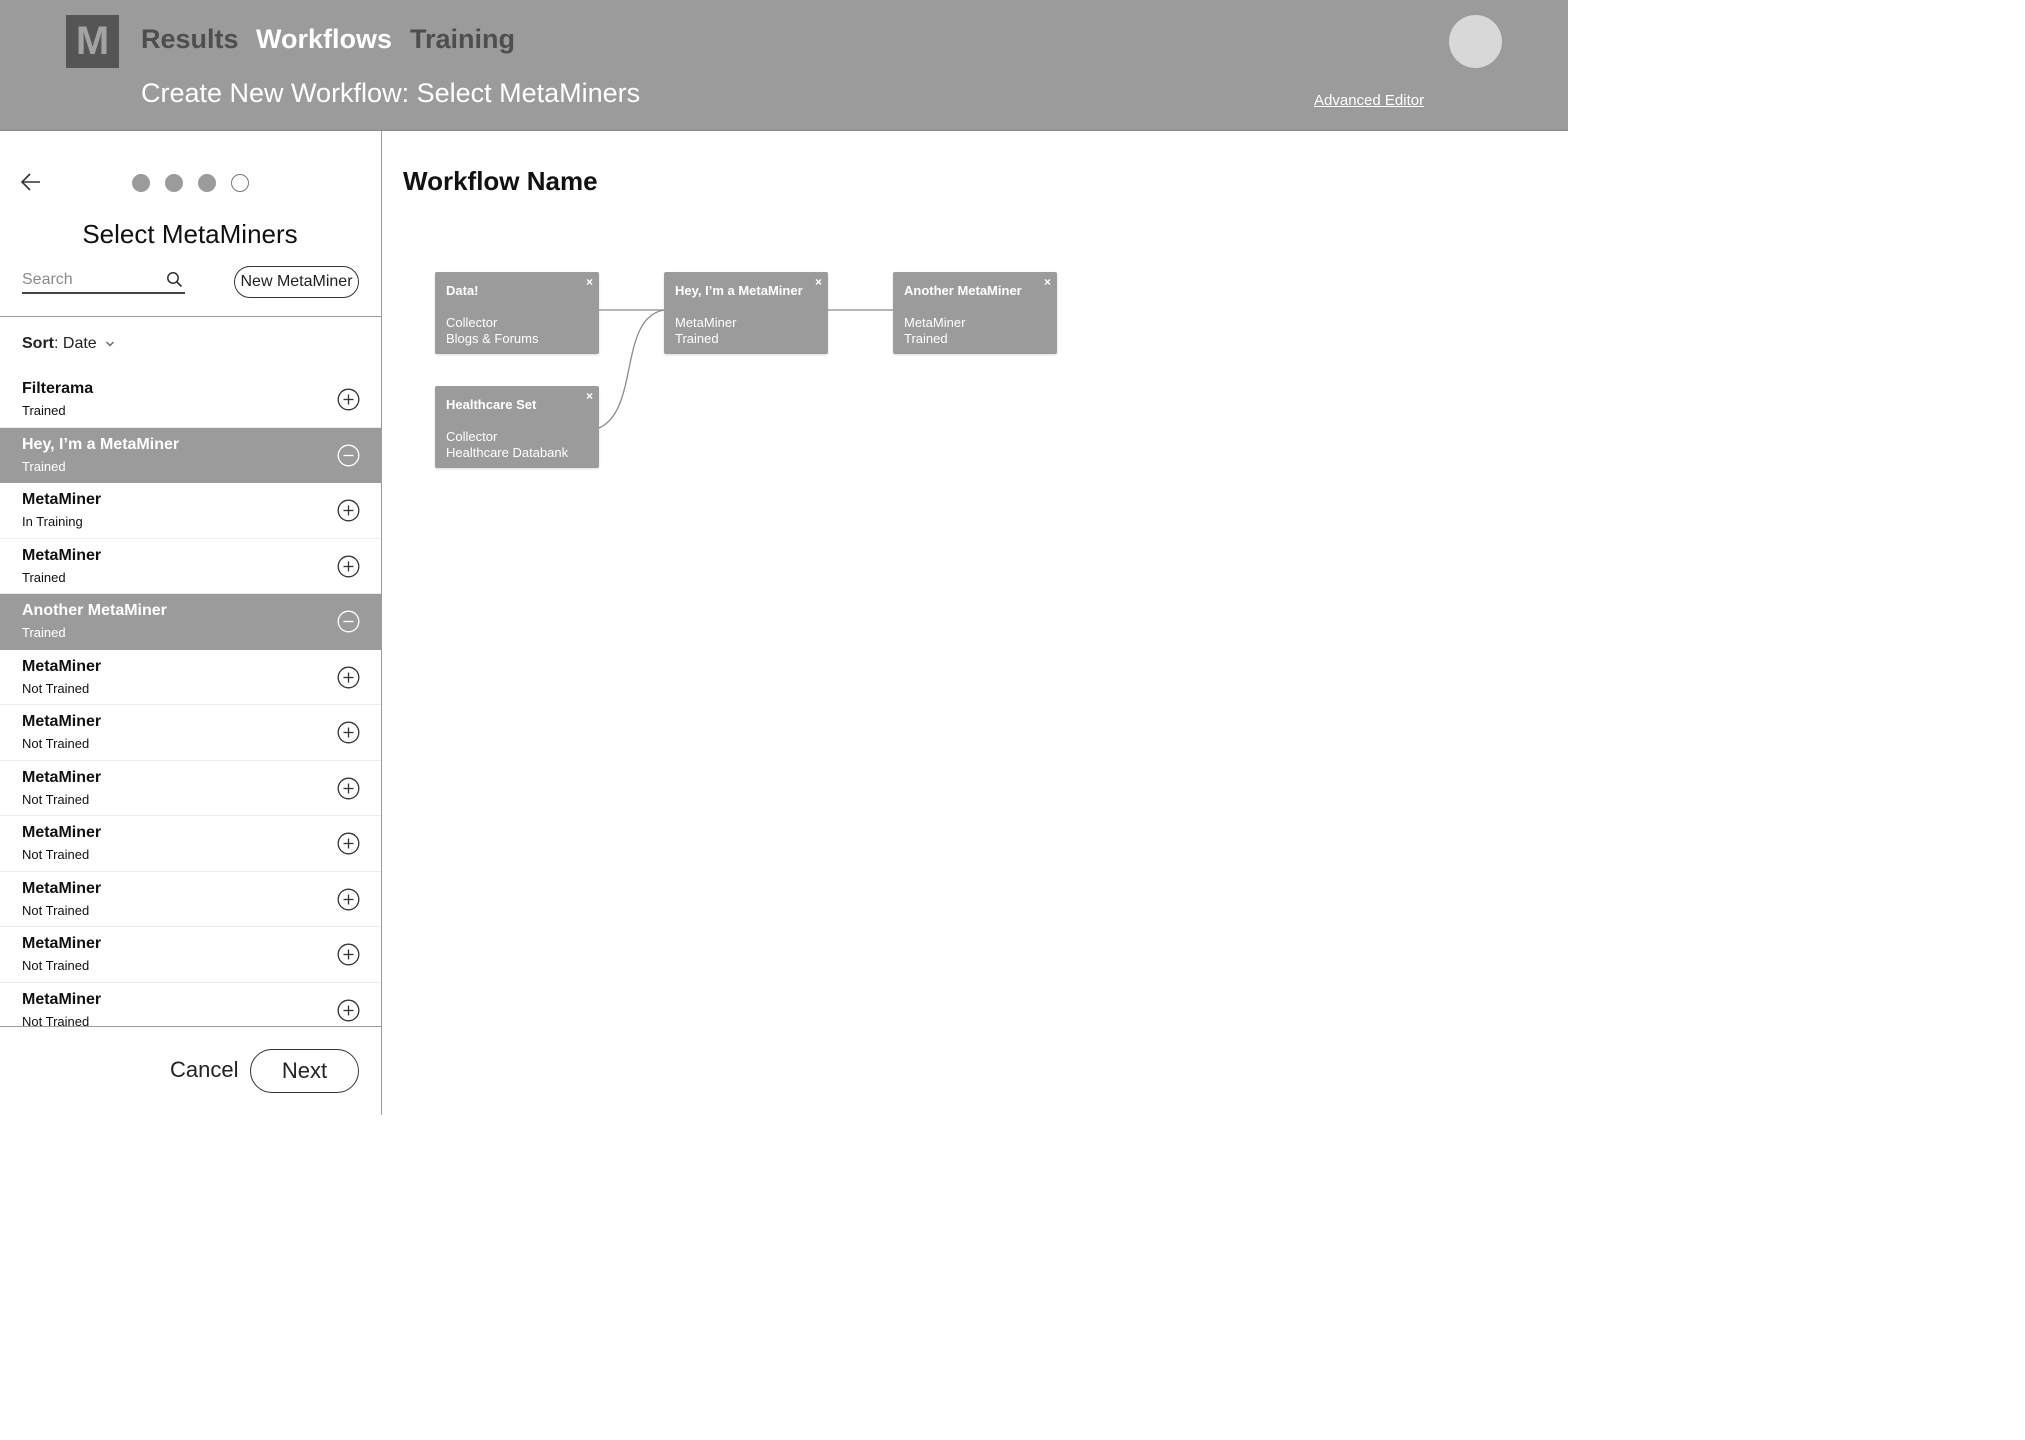 The image size is (2025, 1440). Describe the element at coordinates (190, 316) in the screenshot. I see `divider` at that location.